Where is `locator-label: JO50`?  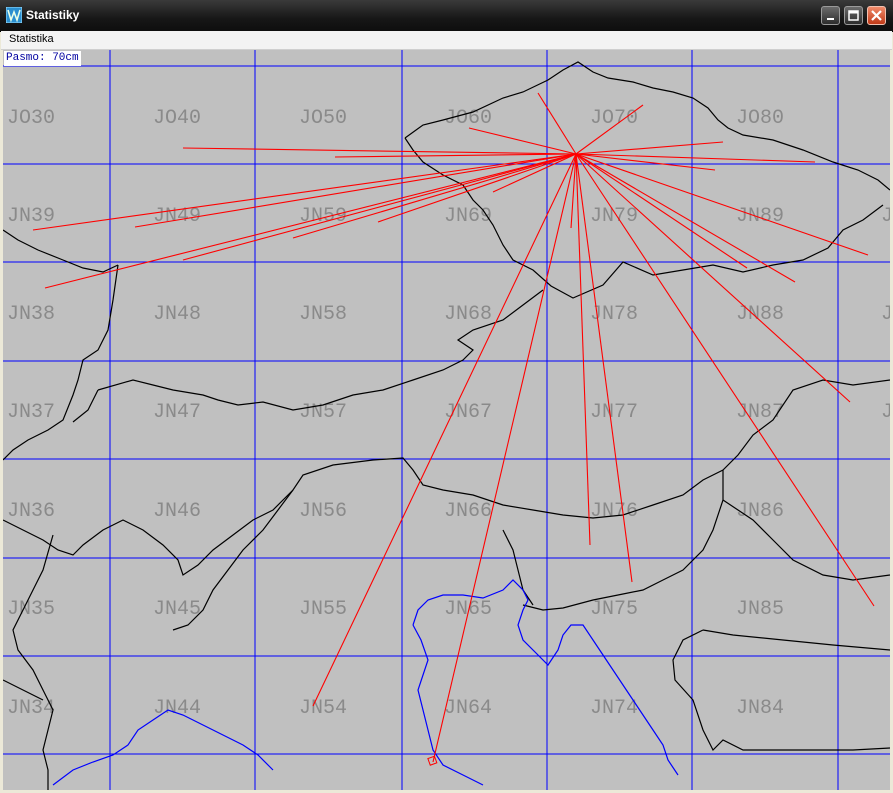 locator-label: JO50 is located at coordinates (323, 118).